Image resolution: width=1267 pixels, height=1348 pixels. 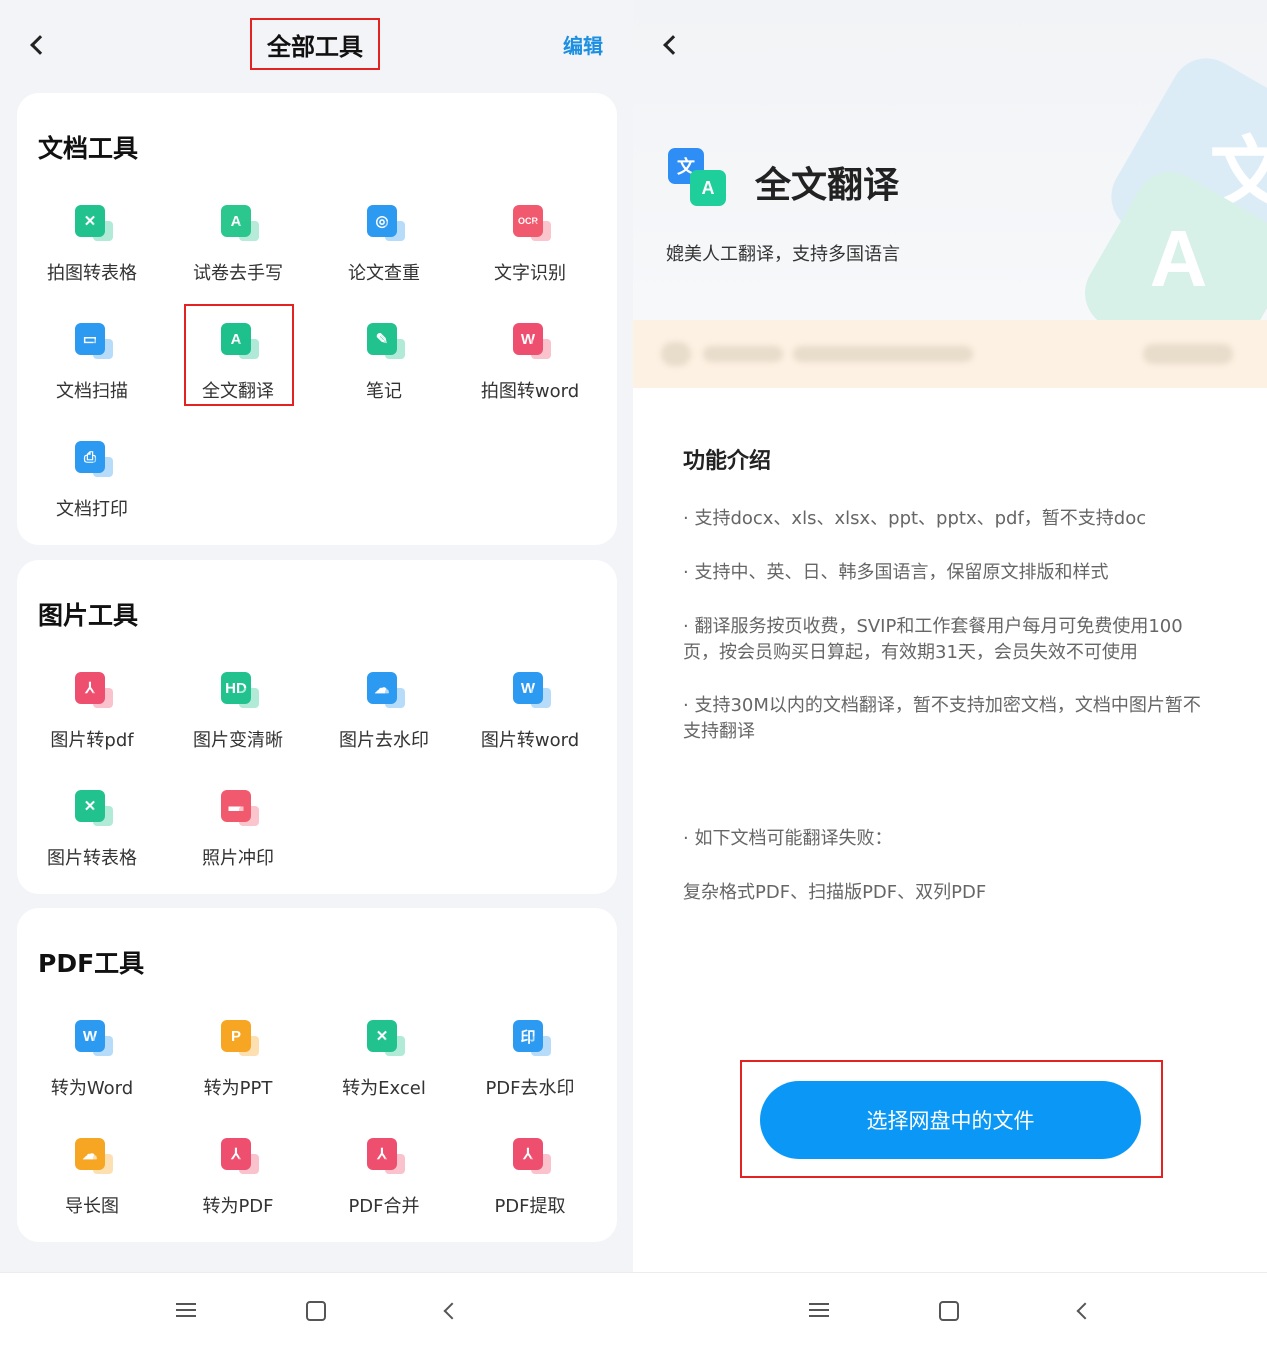 I want to click on pdf-extract-icon: ⅄, so click(x=531, y=1155).